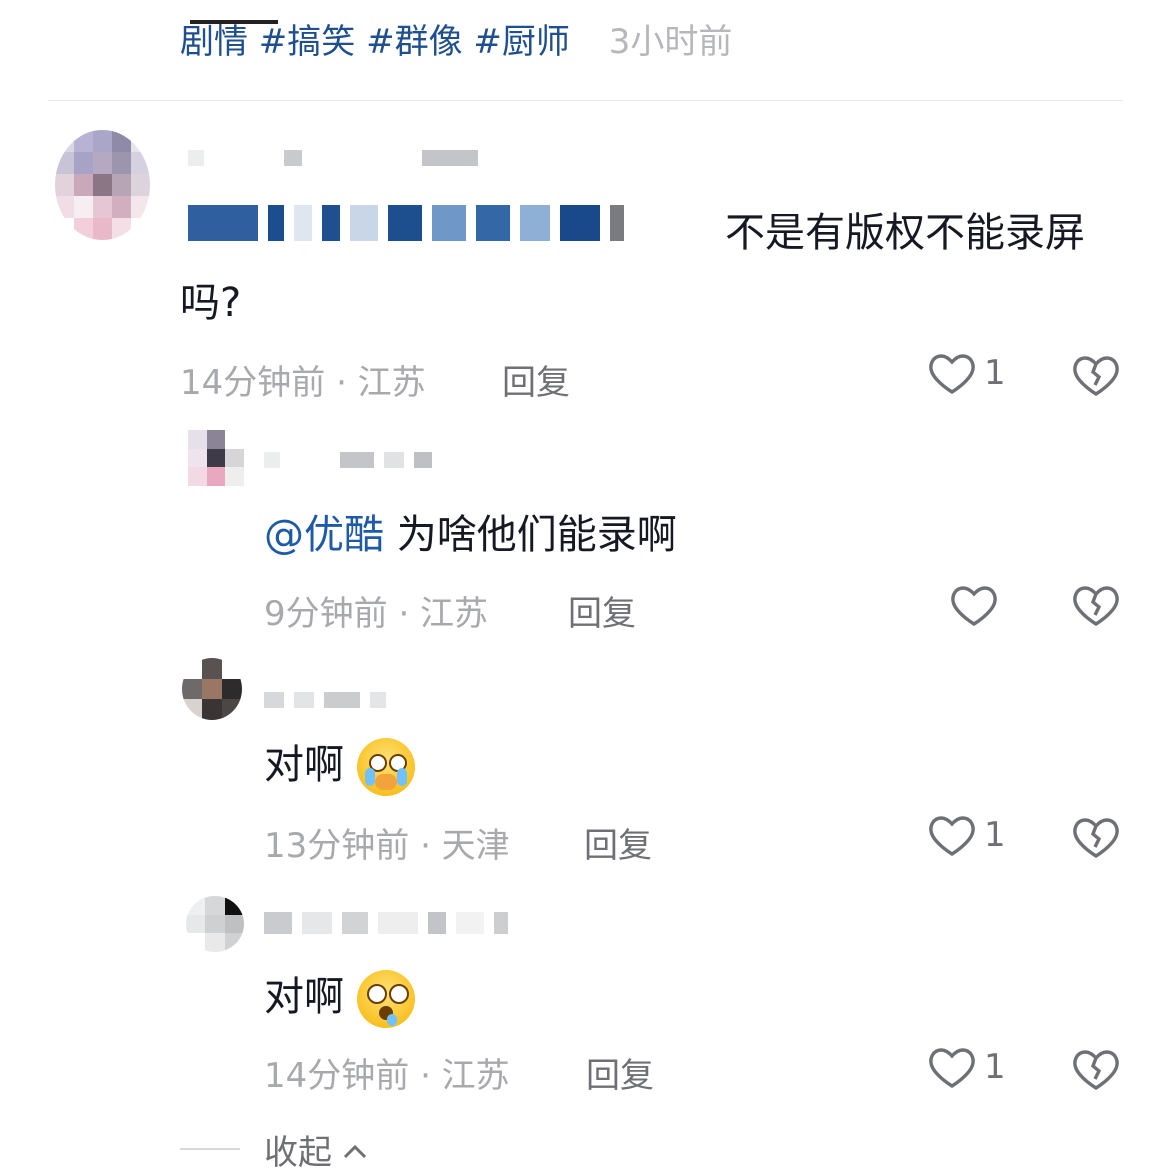 This screenshot has height=1174, width=1169. I want to click on collapse-divider, so click(210, 1149).